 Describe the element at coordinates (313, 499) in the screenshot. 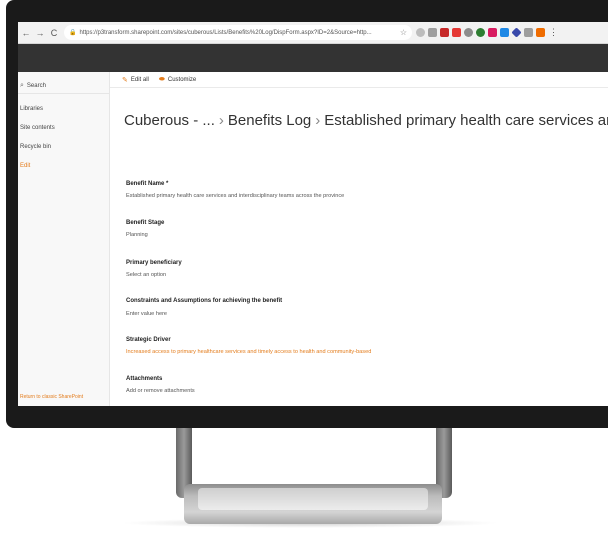

I see `stand-base-top` at that location.